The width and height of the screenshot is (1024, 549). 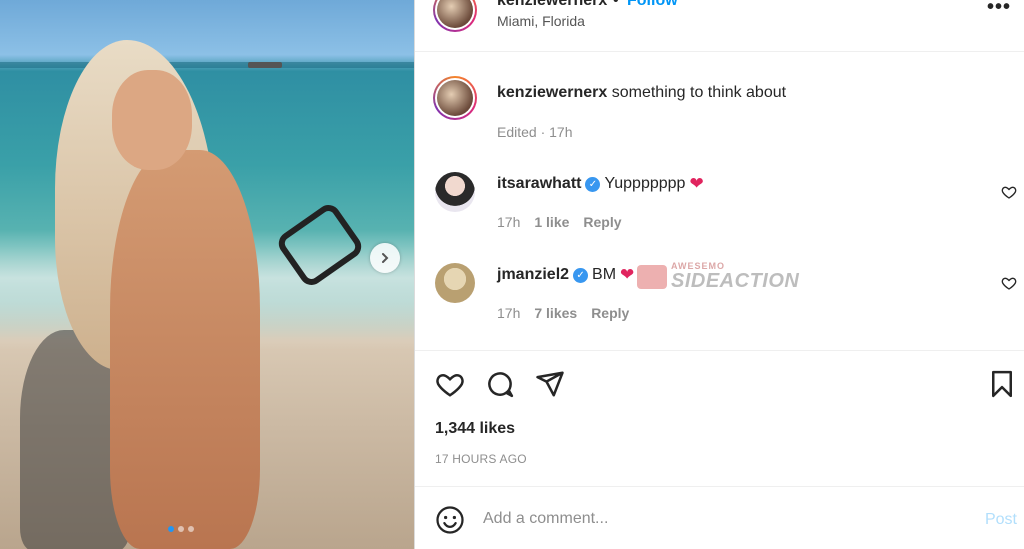 What do you see at coordinates (645, 183) in the screenshot?
I see `comment-text: Yuppppppp` at bounding box center [645, 183].